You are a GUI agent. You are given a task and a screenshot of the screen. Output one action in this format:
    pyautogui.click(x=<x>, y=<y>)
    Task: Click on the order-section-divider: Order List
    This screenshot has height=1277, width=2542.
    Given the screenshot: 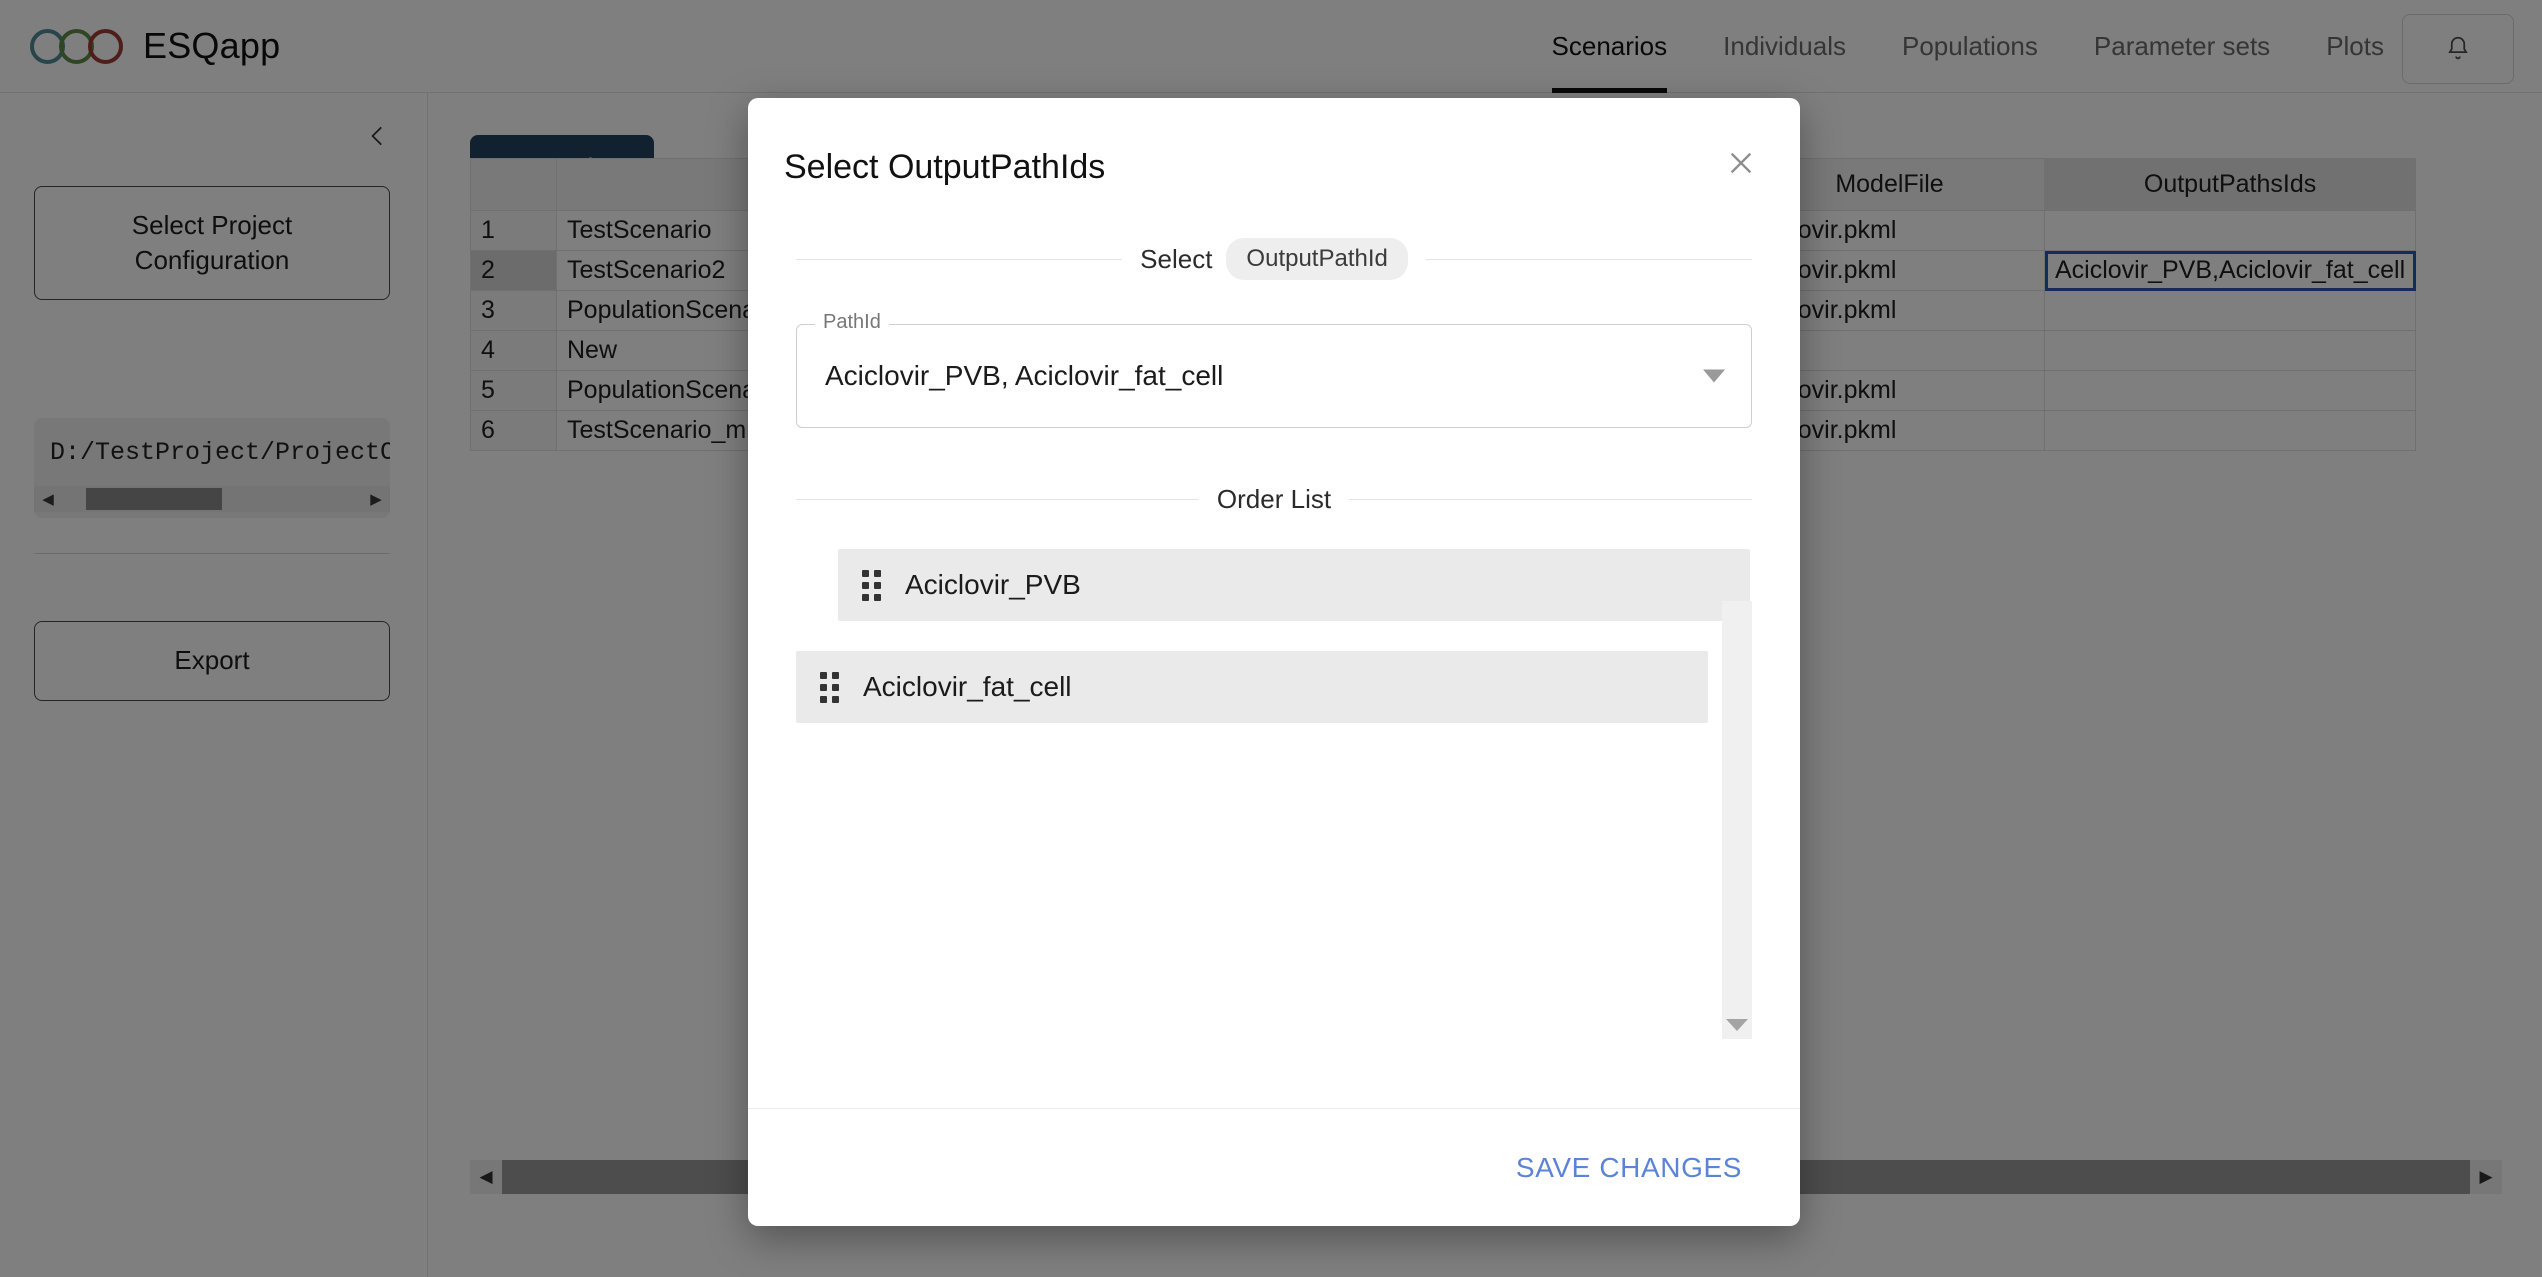 What is the action you would take?
    pyautogui.click(x=1274, y=499)
    